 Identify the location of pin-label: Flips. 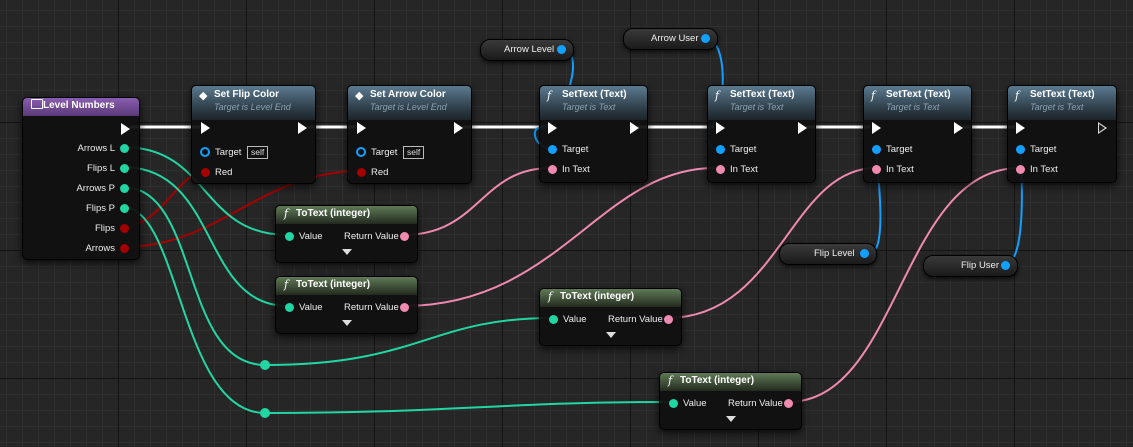
(104, 228).